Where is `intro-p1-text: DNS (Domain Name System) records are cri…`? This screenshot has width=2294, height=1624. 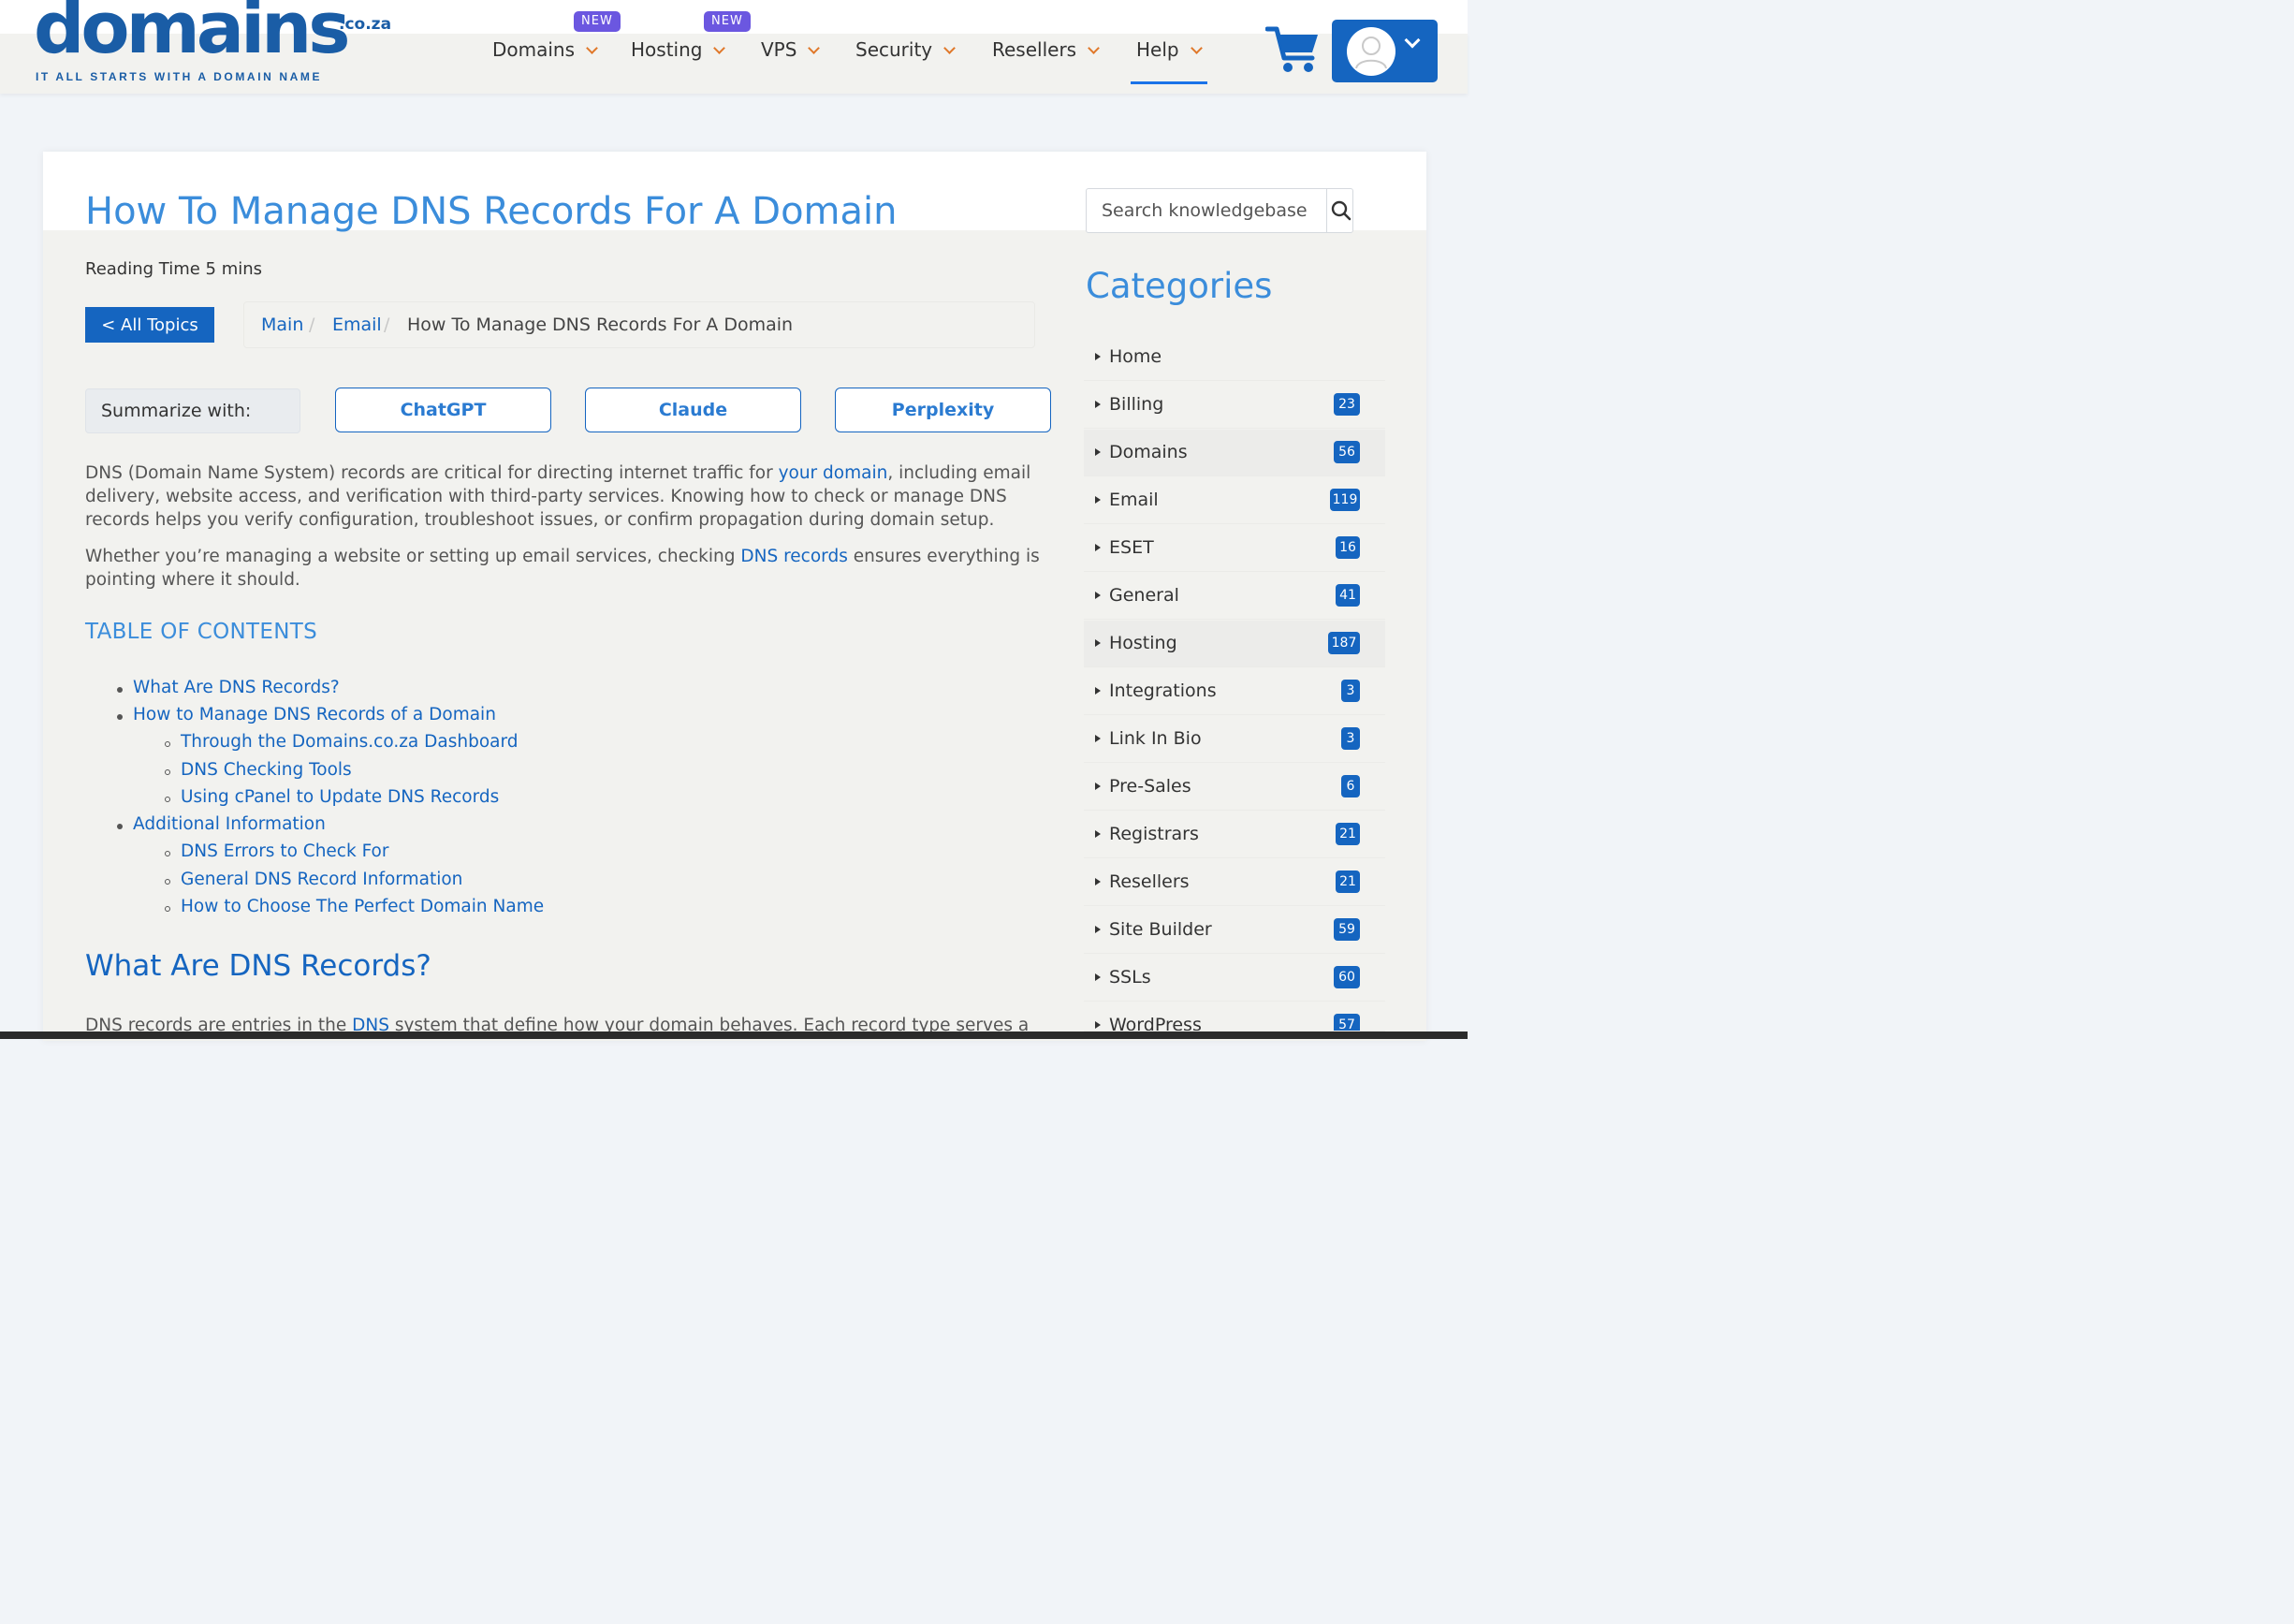 intro-p1-text: DNS (Domain Name System) records are cri… is located at coordinates (432, 473).